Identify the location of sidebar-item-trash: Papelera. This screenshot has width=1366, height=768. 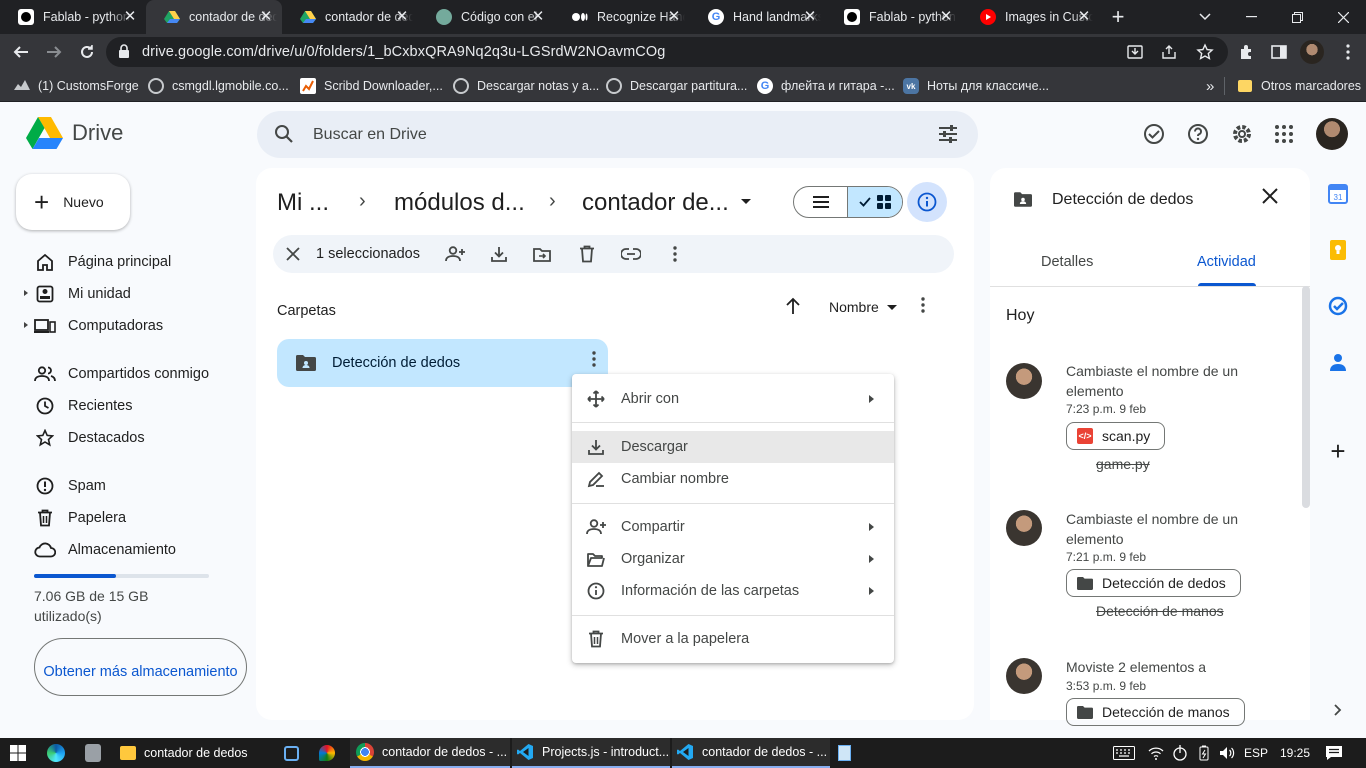
(134, 518).